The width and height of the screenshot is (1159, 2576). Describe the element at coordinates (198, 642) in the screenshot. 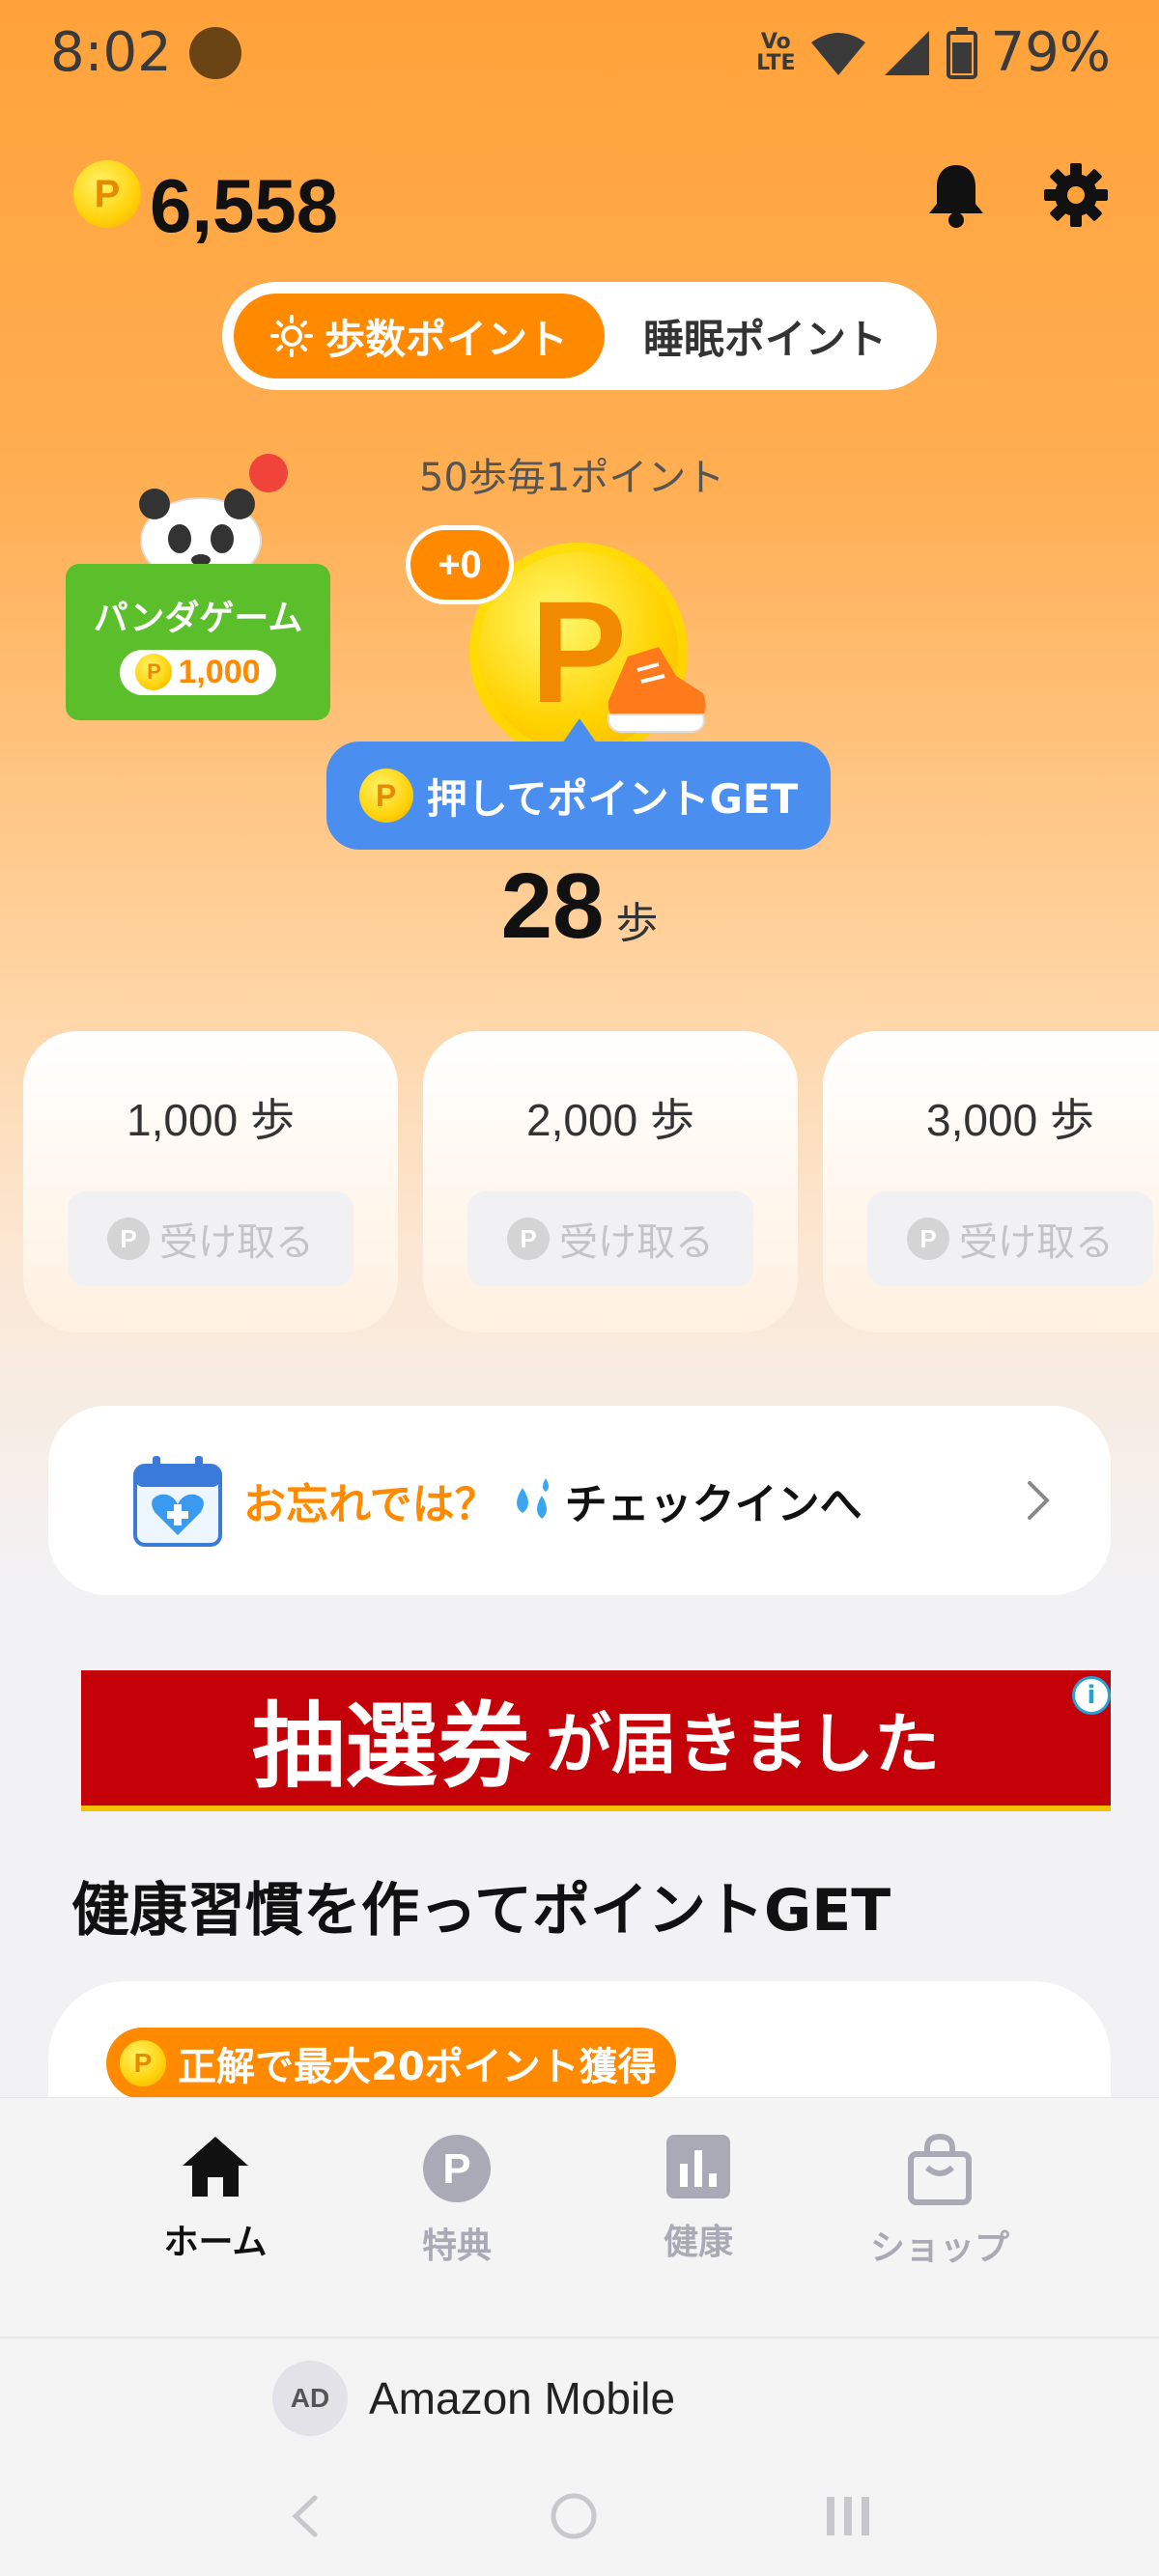

I see `panda-game-button: パンダゲーム P 1,000` at that location.